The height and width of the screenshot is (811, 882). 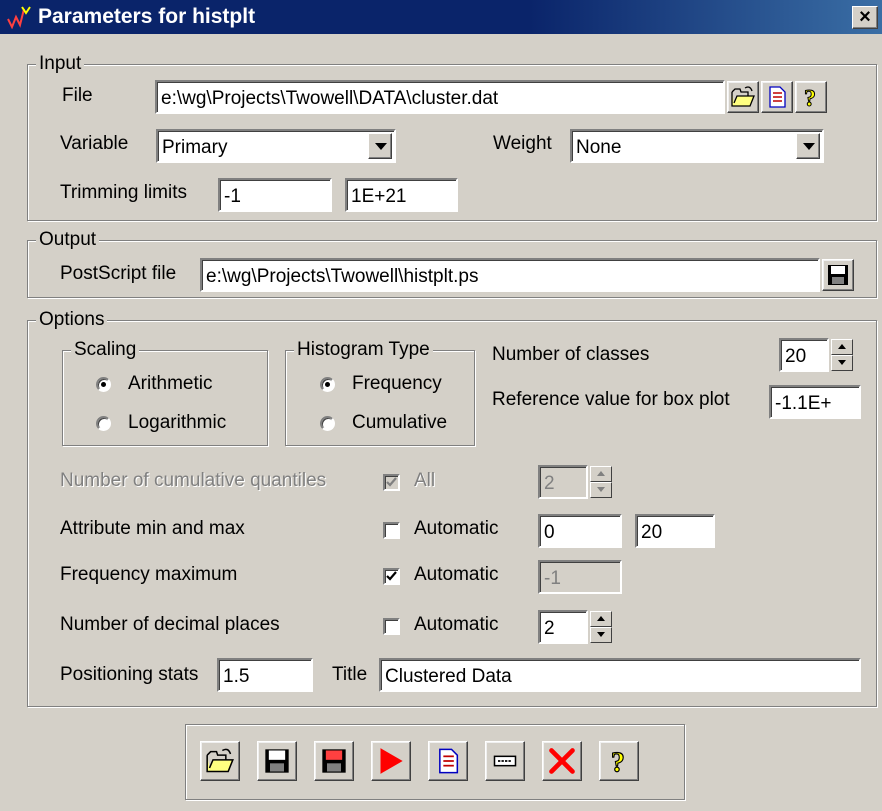 I want to click on parameters-icon, so click(x=505, y=761).